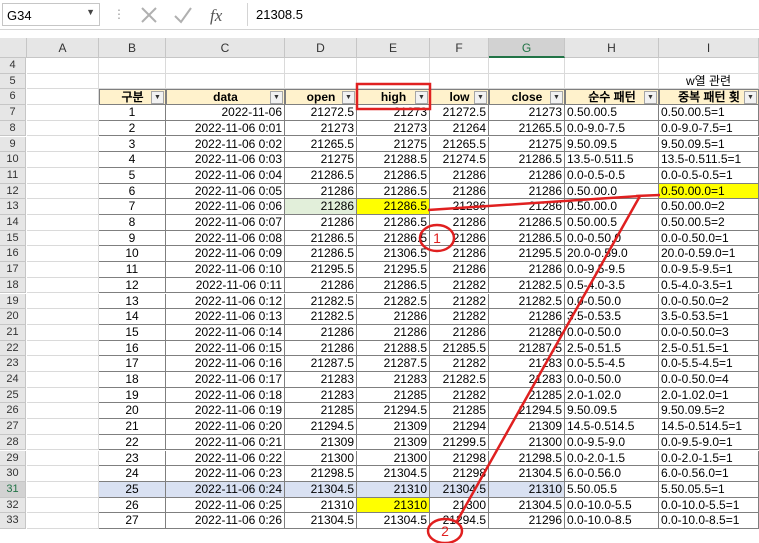 The image size is (759, 543). I want to click on row-header-29: 29, so click(13, 458).